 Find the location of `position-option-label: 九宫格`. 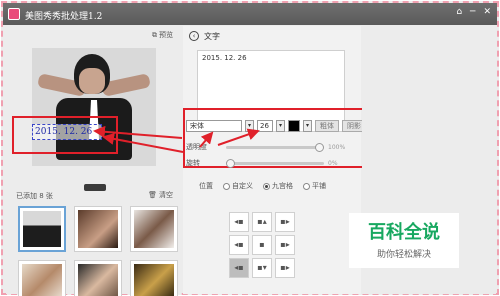

position-option-label: 九宫格 is located at coordinates (282, 186).